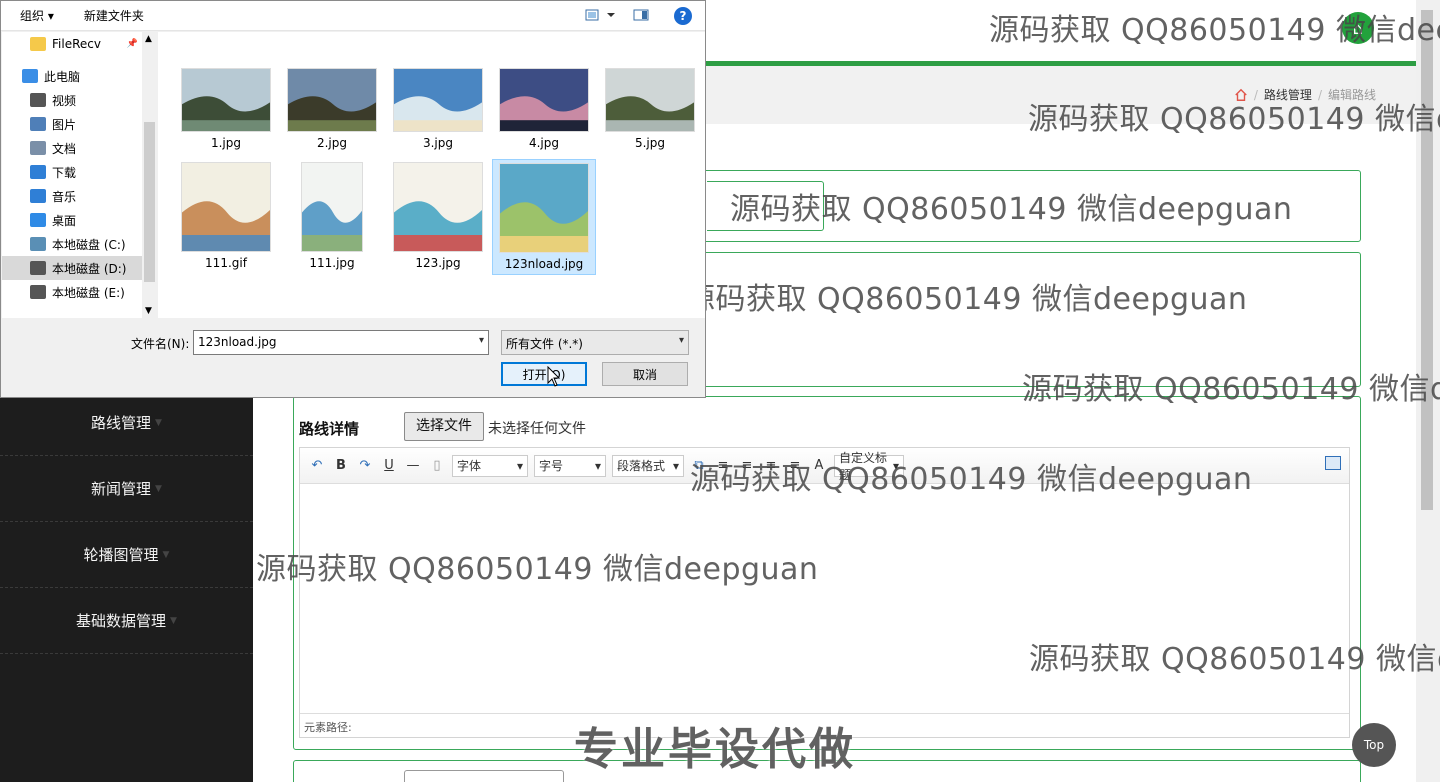 The width and height of the screenshot is (1440, 782). I want to click on sidebar-item-label: 基础数据管理, so click(121, 621).